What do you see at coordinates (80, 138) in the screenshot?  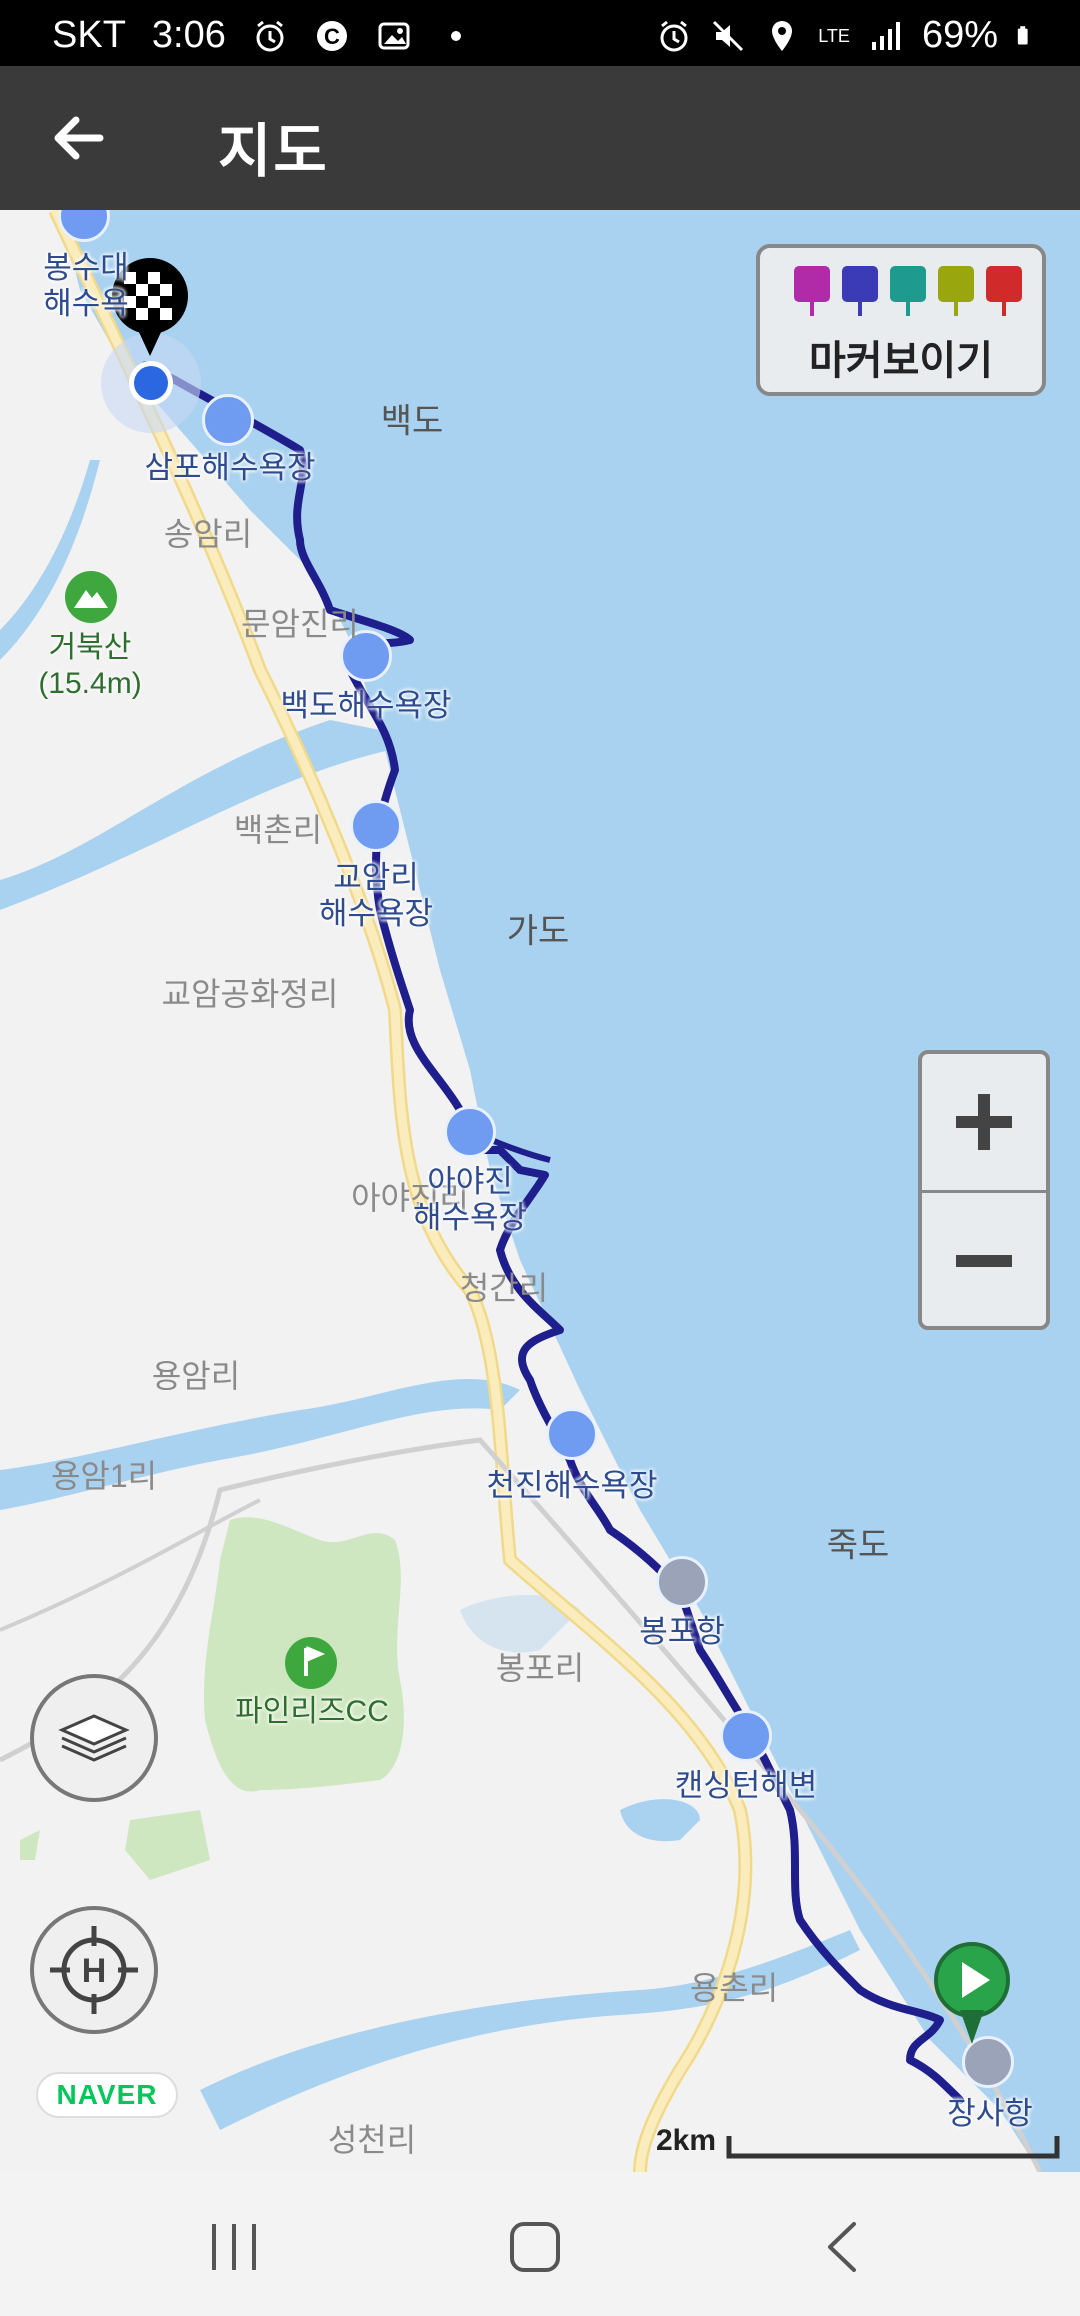 I see `back-arrow-icon` at bounding box center [80, 138].